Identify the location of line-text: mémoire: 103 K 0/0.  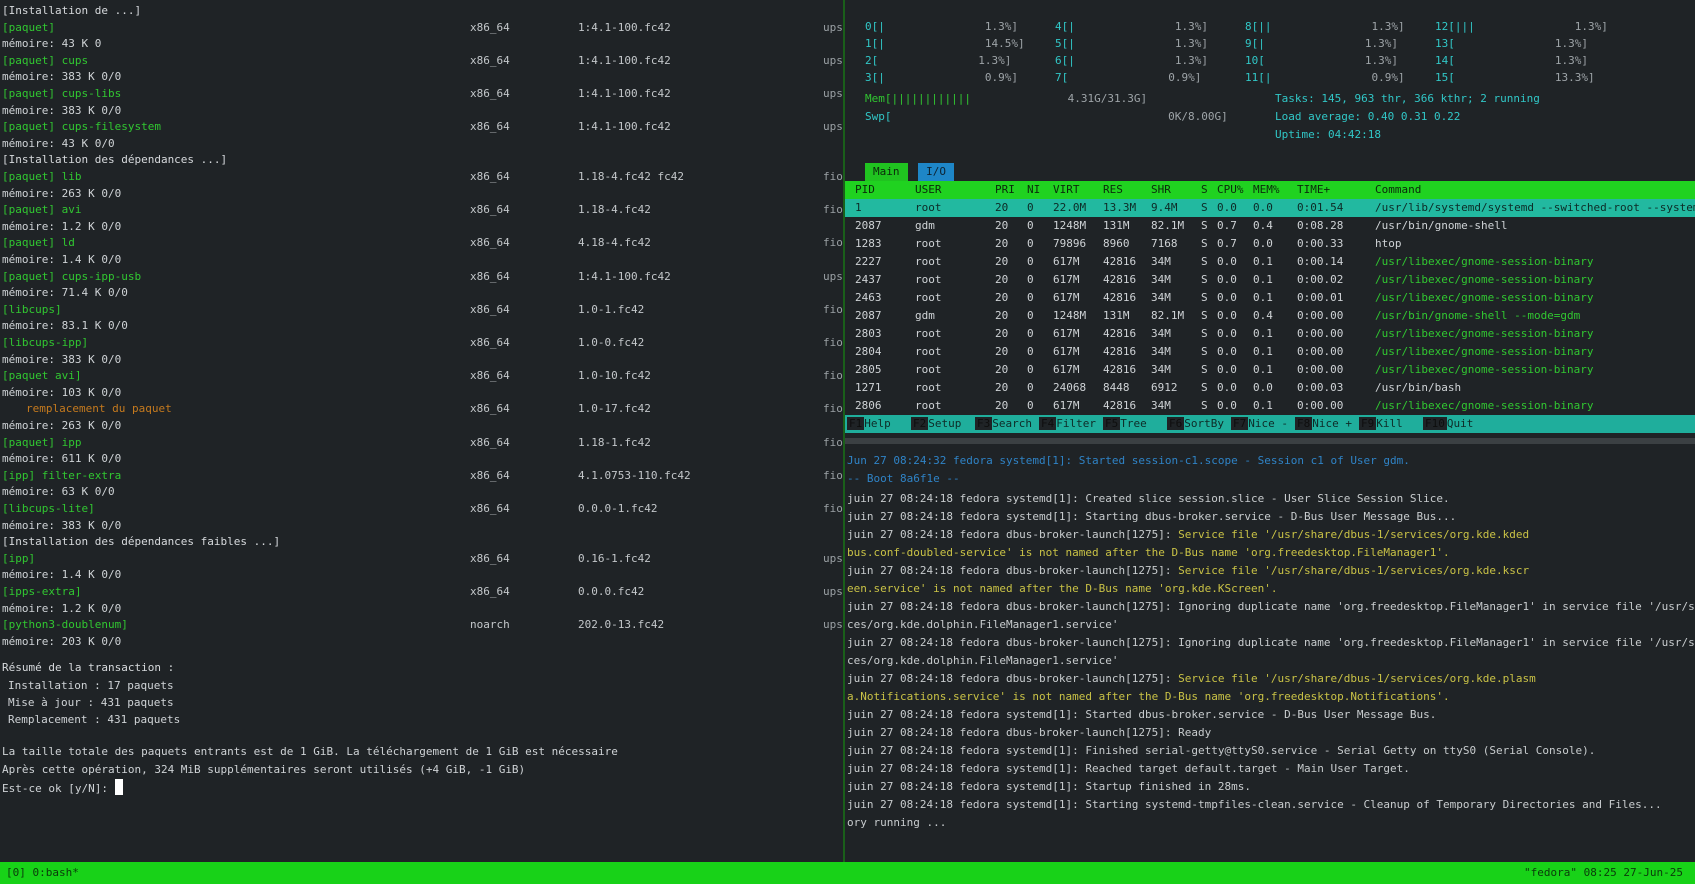
(62, 392).